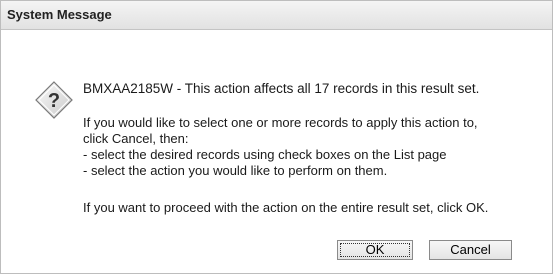  What do you see at coordinates (276, 15) in the screenshot?
I see `dialog-titlebar: System Message` at bounding box center [276, 15].